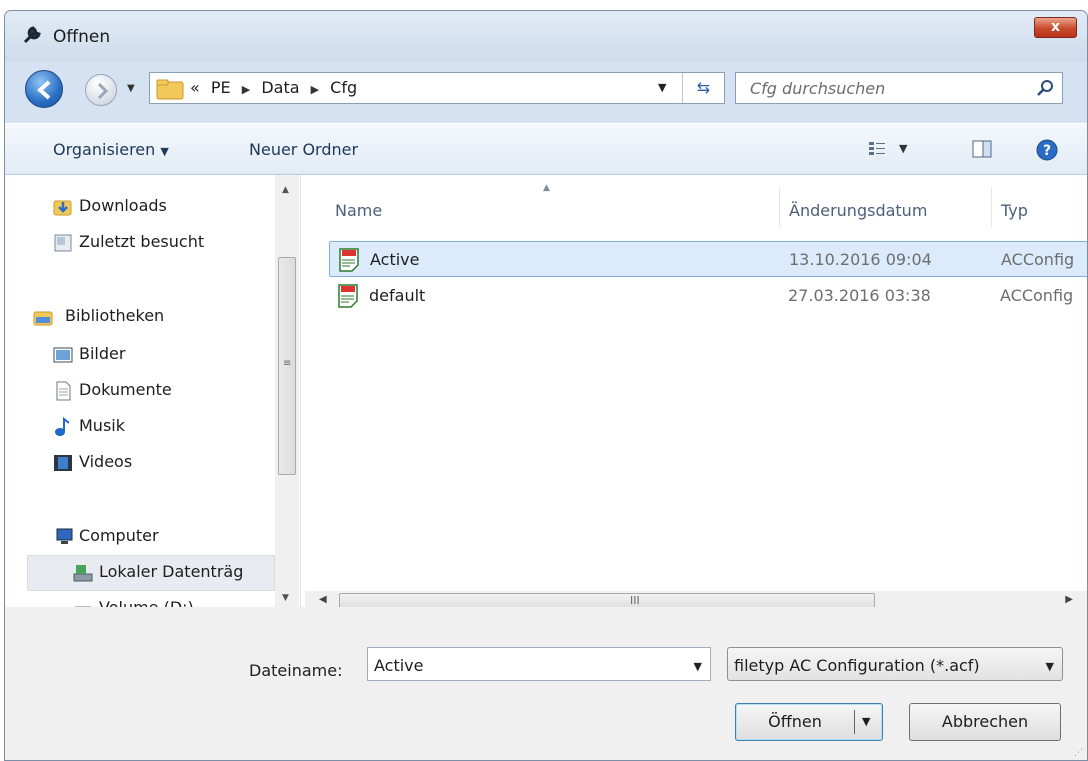 The width and height of the screenshot is (1088, 761). What do you see at coordinates (858, 210) in the screenshot?
I see `column-header-date: Änderungsdatum` at bounding box center [858, 210].